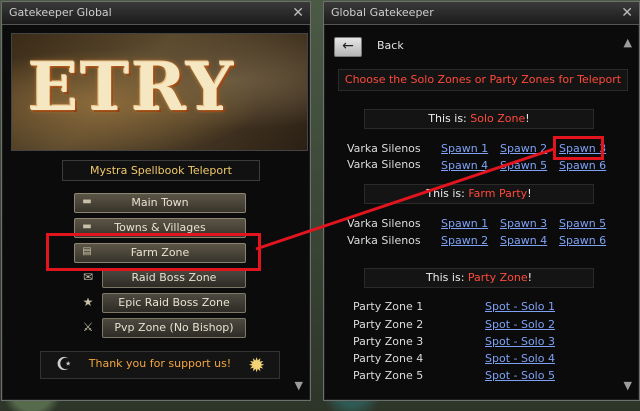 The height and width of the screenshot is (411, 640). I want to click on party-zone-label: Party Zone 4, so click(388, 358).